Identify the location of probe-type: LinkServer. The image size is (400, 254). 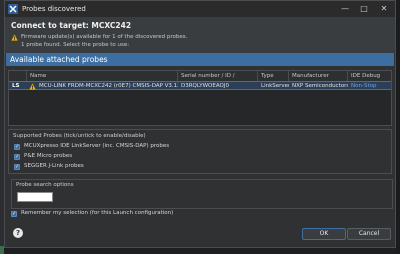
(275, 86).